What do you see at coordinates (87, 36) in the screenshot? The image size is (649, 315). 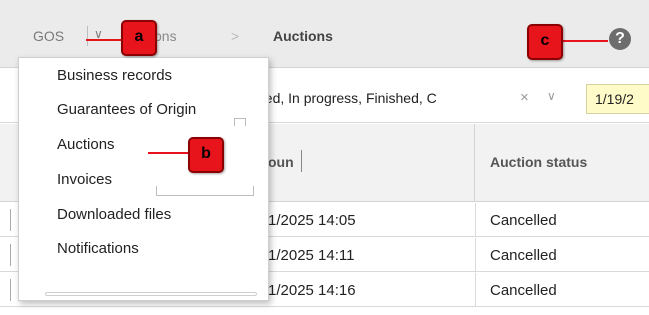 I see `breadcrumb-divider` at bounding box center [87, 36].